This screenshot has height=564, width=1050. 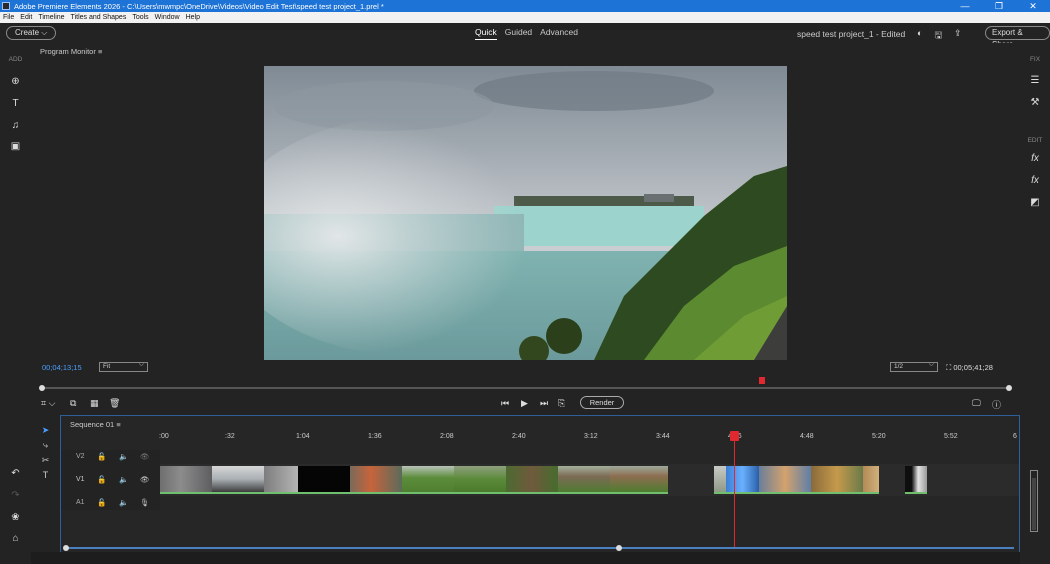 I want to click on close-button: ✕, so click(x=1033, y=6).